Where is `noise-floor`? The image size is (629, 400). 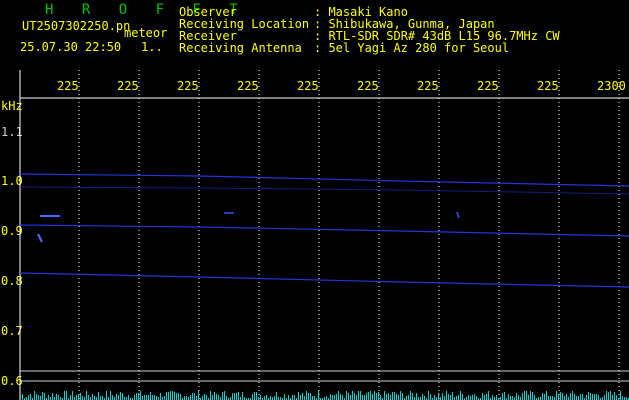
noise-floor is located at coordinates (324, 395).